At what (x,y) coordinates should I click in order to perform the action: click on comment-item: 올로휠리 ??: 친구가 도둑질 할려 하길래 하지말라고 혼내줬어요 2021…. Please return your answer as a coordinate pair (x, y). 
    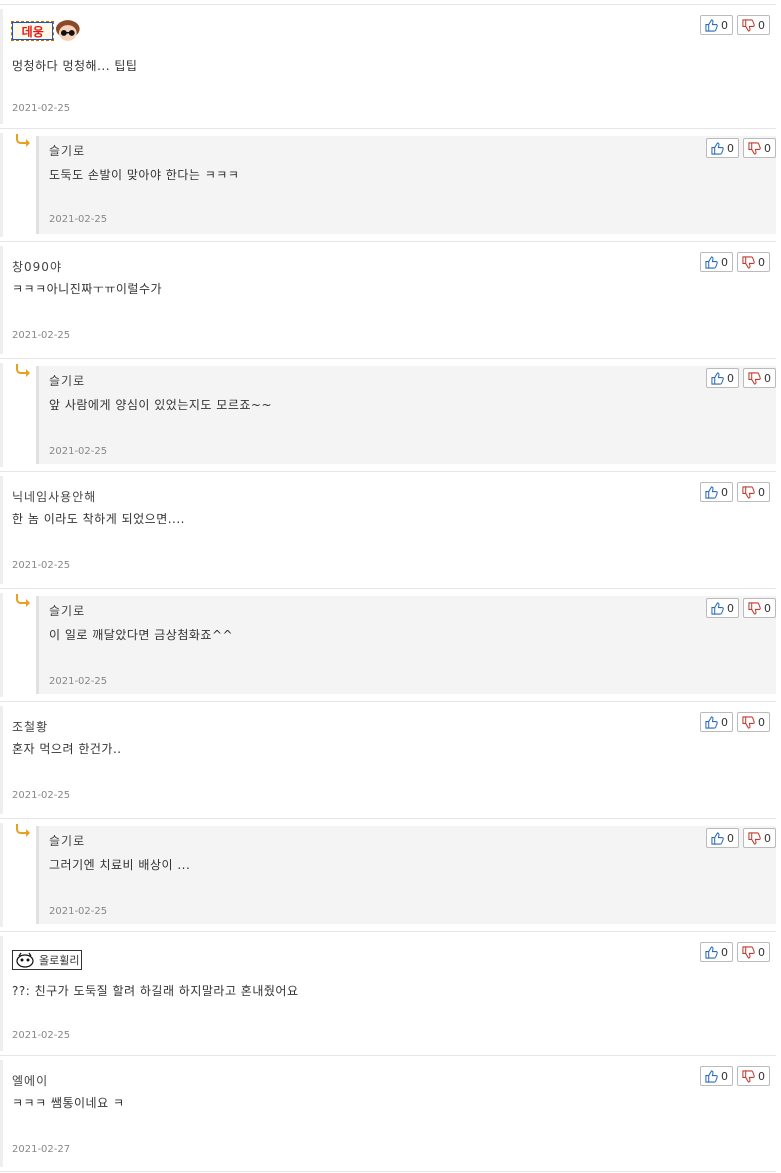
    Looking at the image, I should click on (388, 993).